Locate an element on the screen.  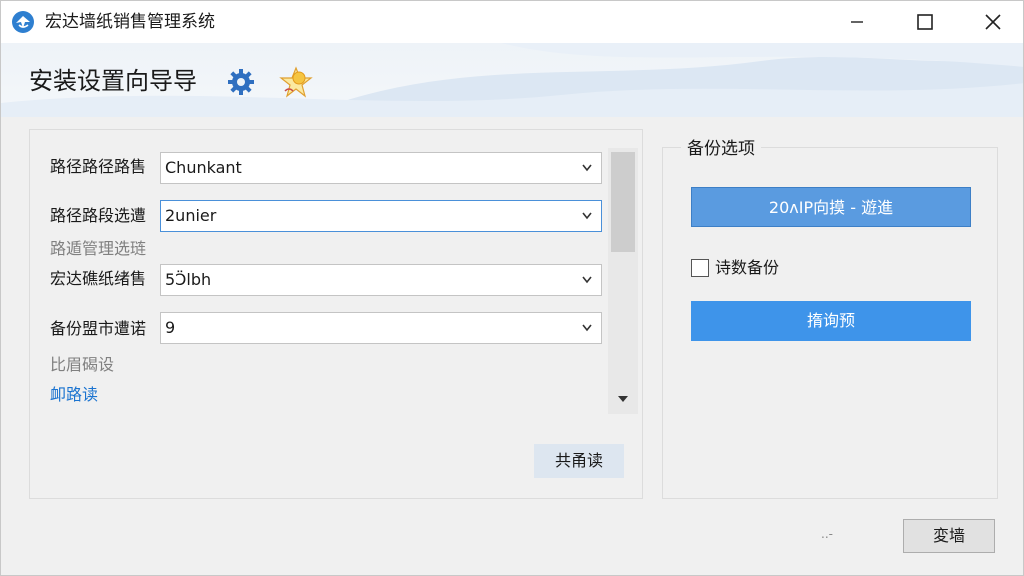
backup-select-button: 20ᴧIP向摸 - 遊進 is located at coordinates (831, 207).